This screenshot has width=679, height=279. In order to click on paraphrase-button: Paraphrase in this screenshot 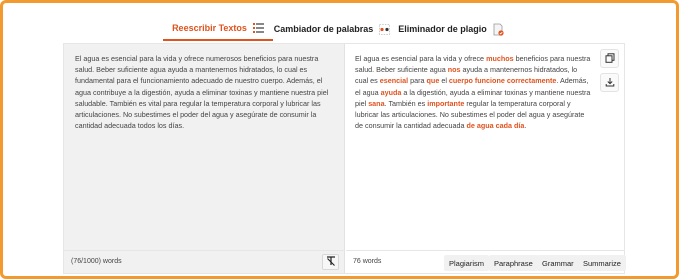, I will do `click(513, 263)`.